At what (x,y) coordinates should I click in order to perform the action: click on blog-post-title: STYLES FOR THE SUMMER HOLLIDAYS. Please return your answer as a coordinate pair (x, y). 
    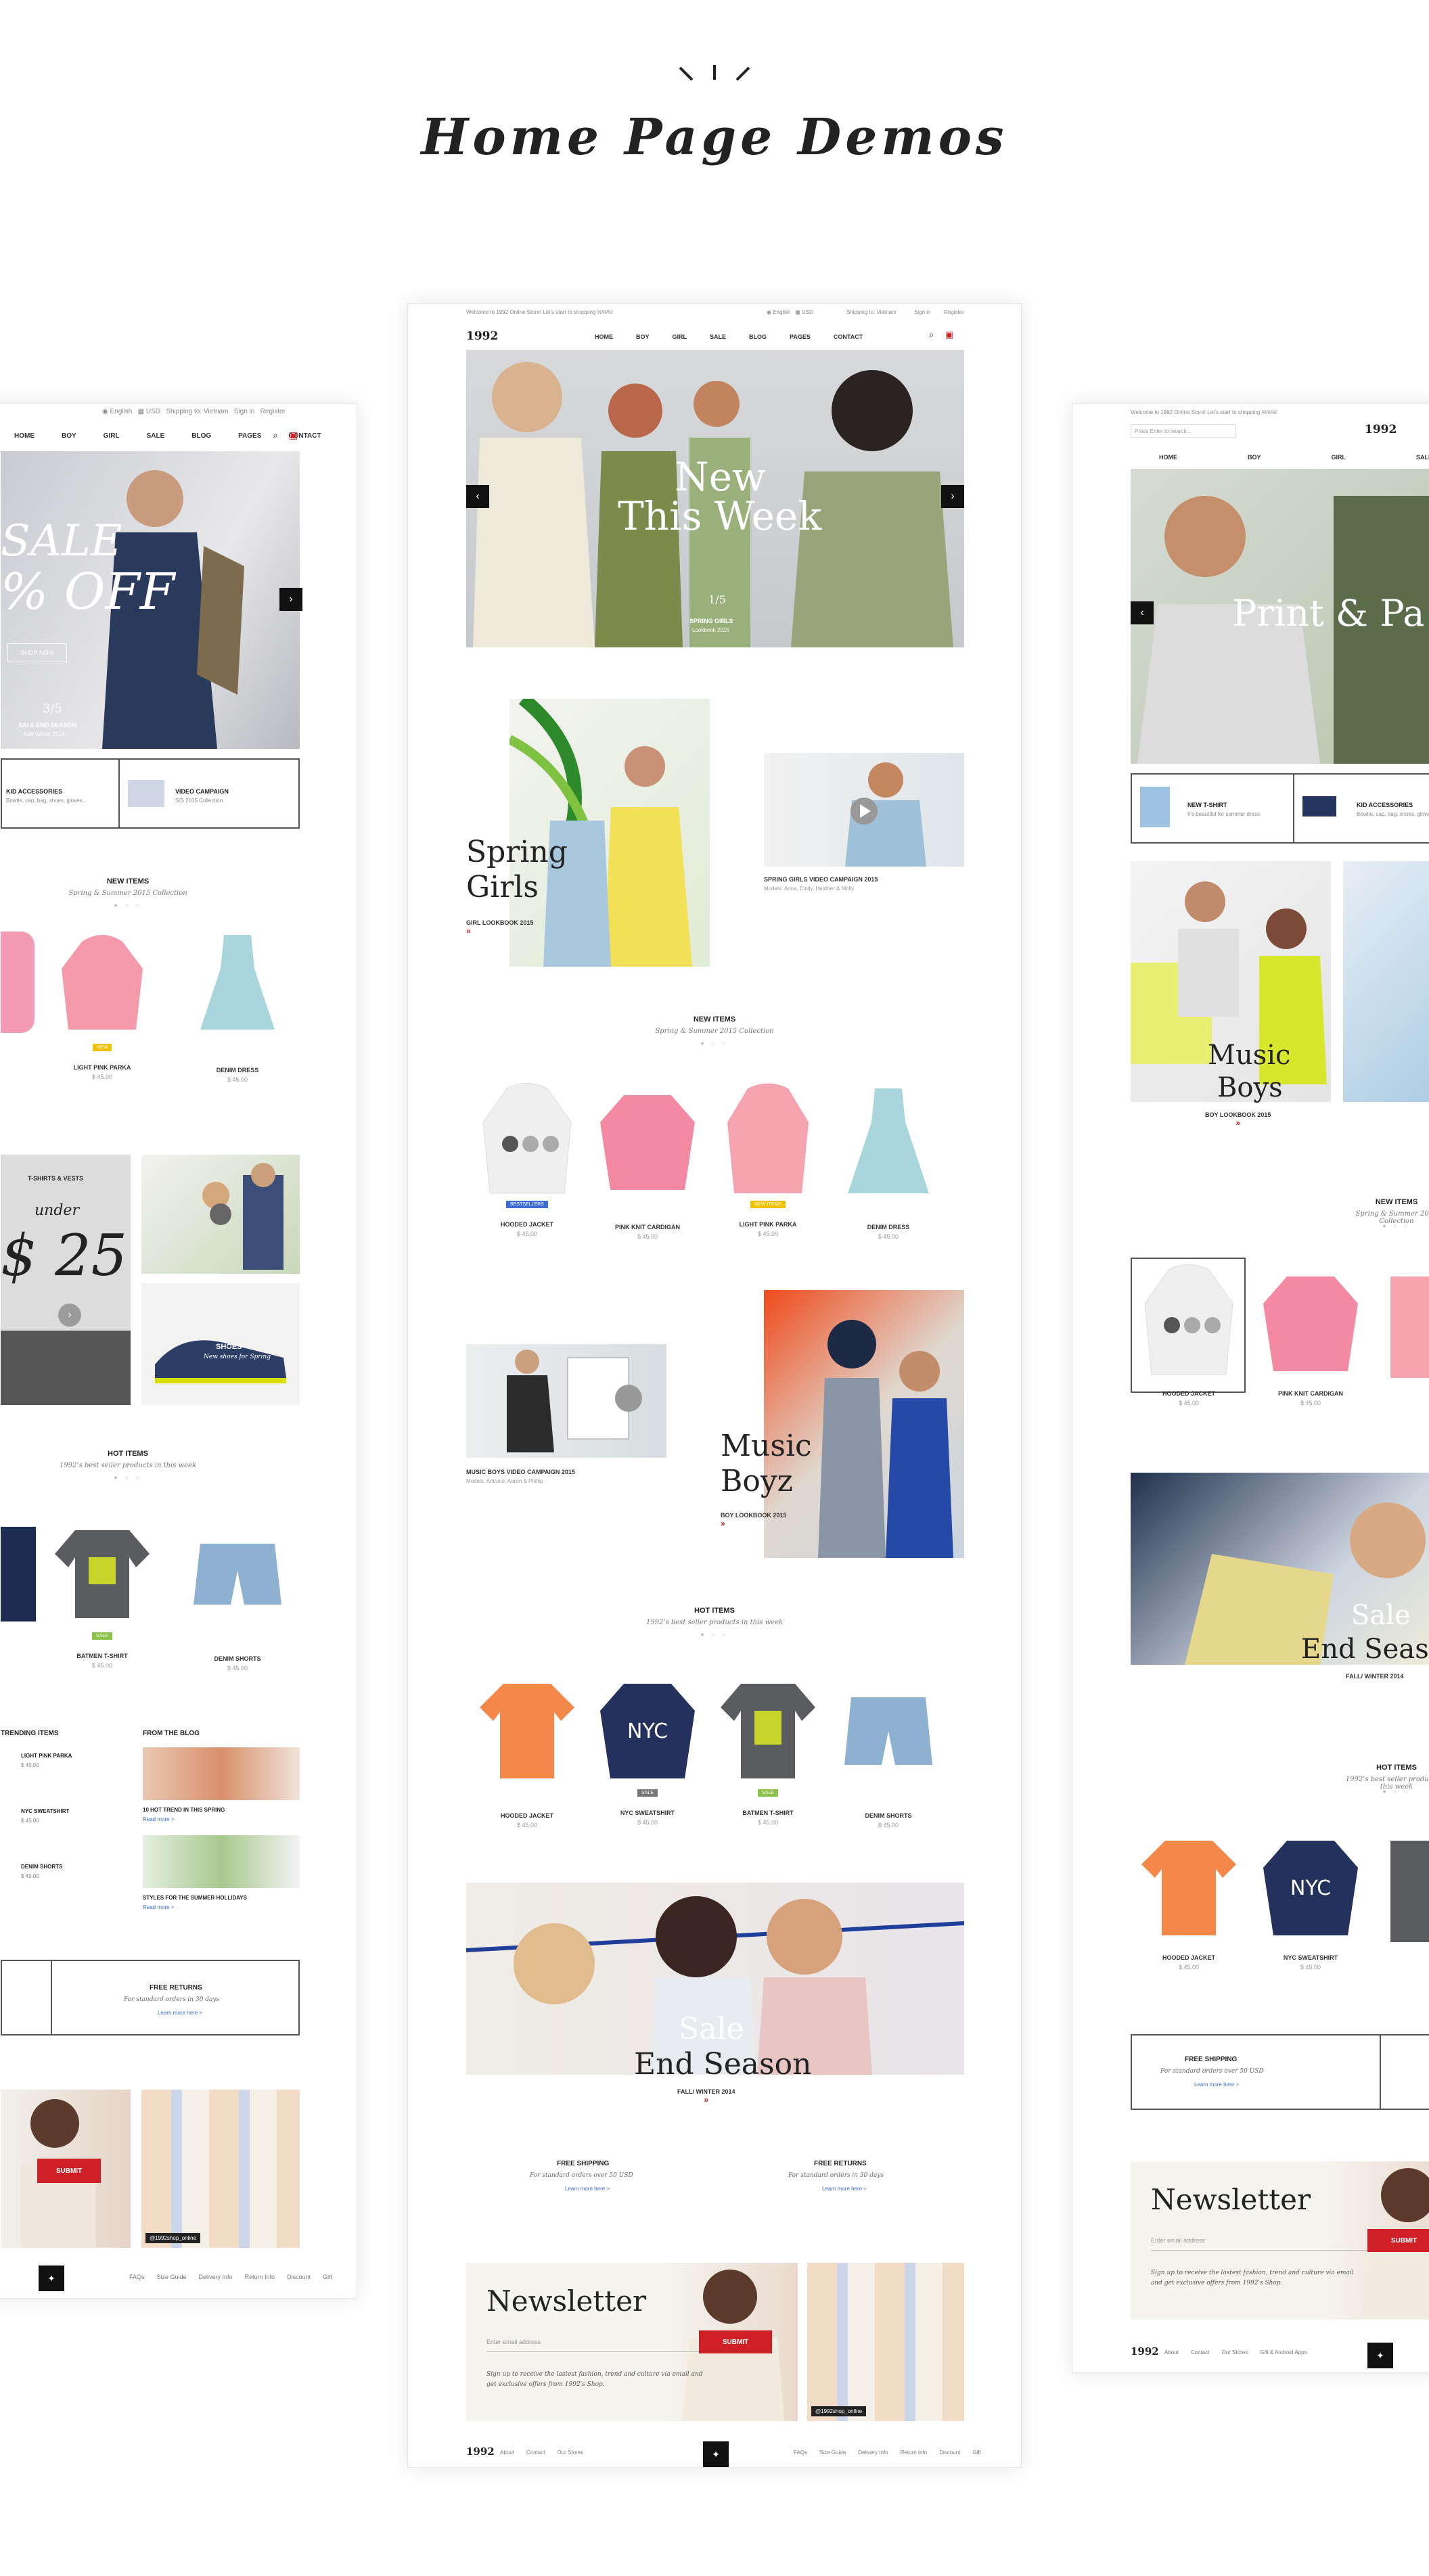
    Looking at the image, I should click on (195, 1898).